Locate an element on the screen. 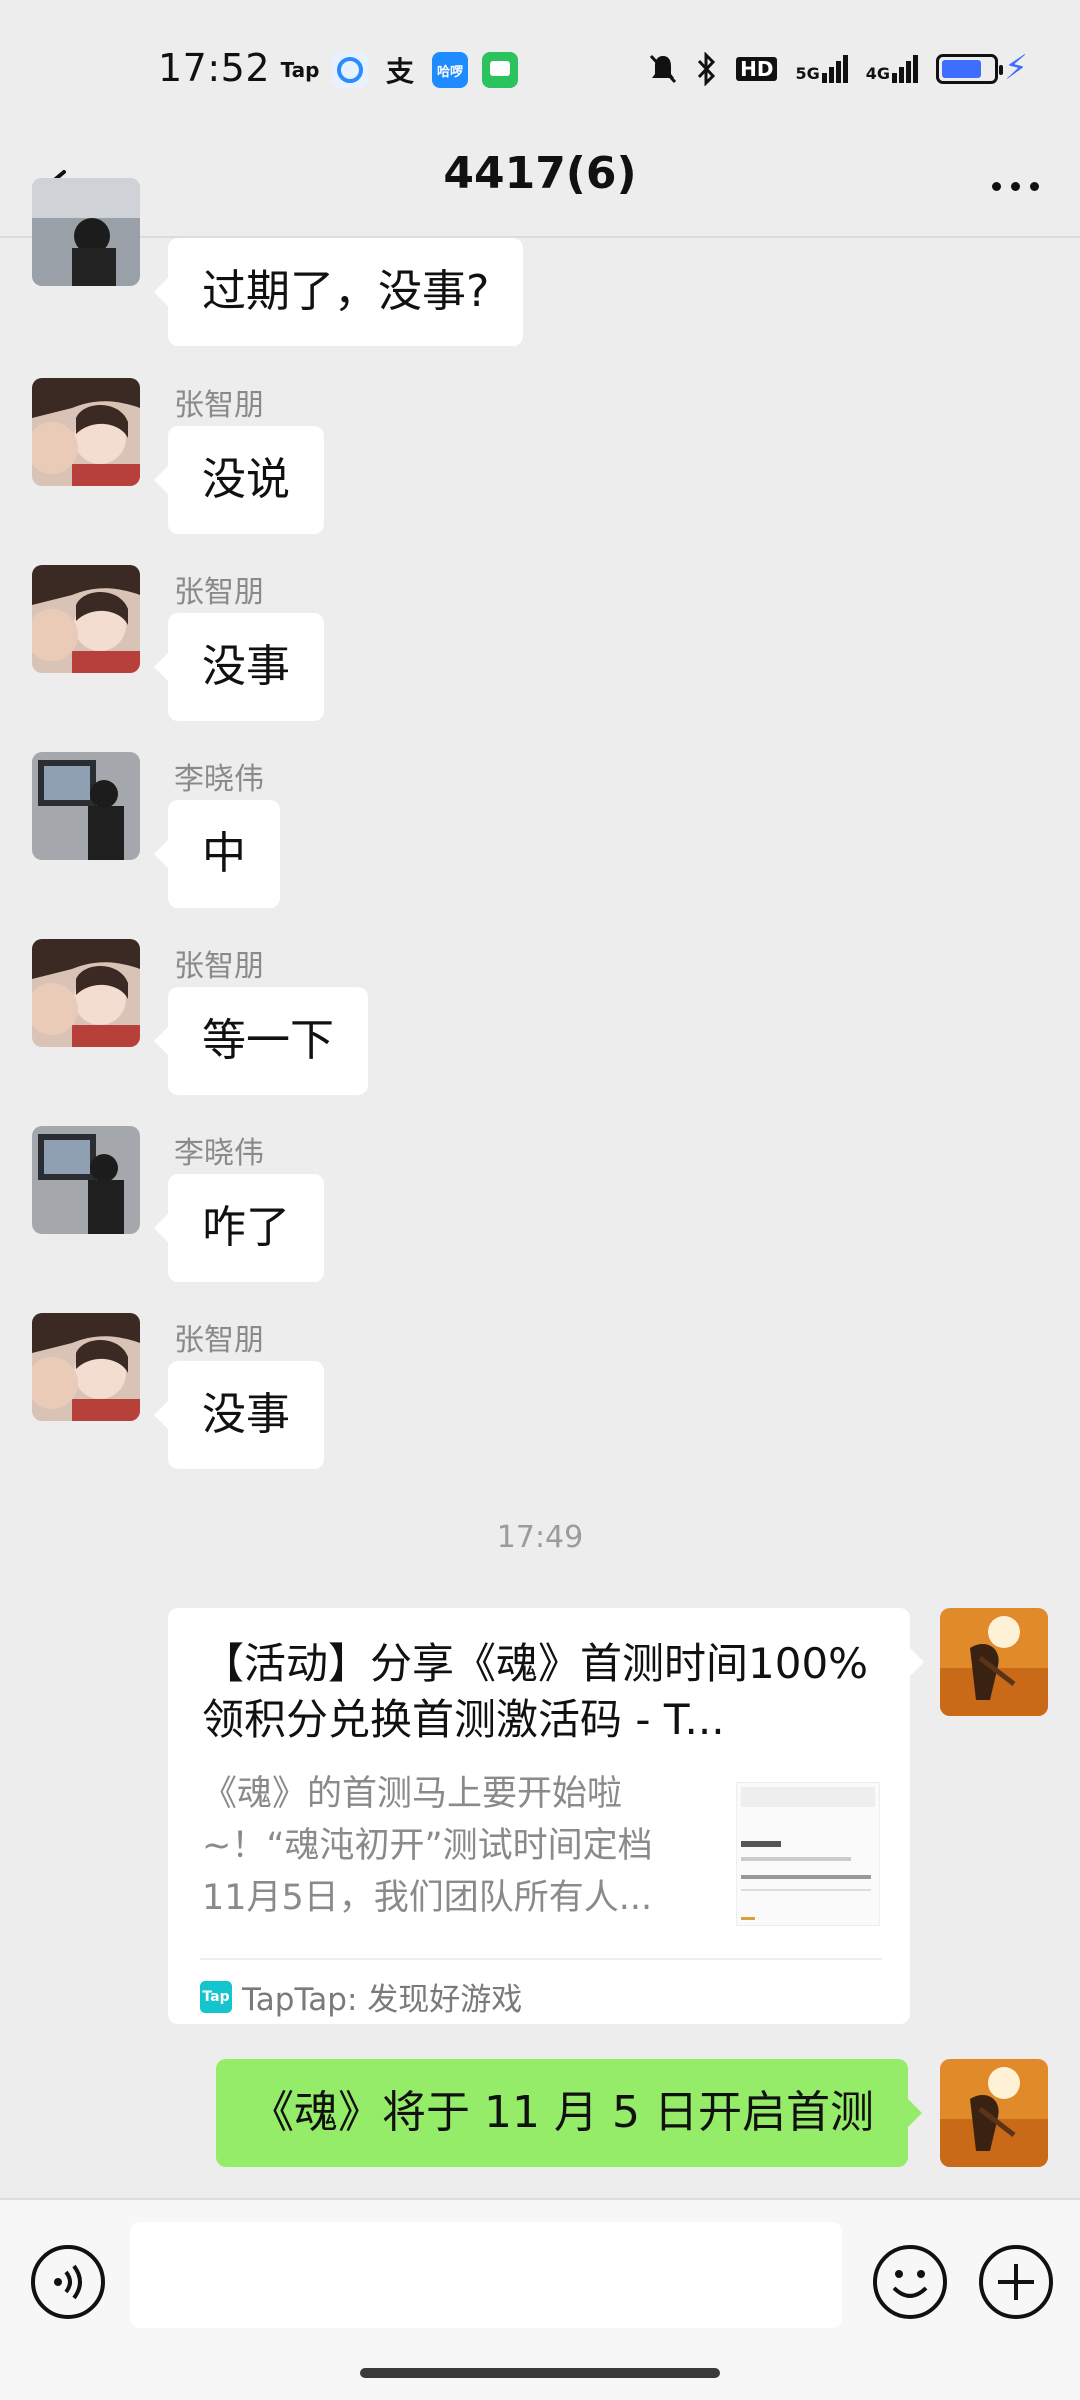  more-functions-button is located at coordinates (1016, 2282).